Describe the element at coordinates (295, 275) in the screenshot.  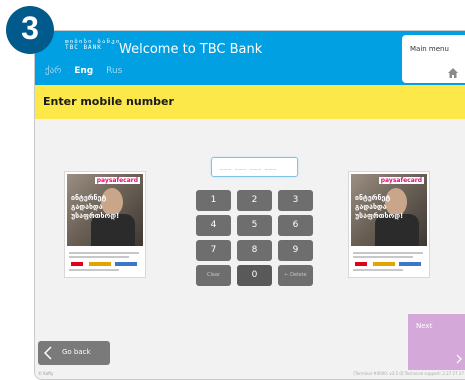
I see `delete-key: ← Delete` at that location.